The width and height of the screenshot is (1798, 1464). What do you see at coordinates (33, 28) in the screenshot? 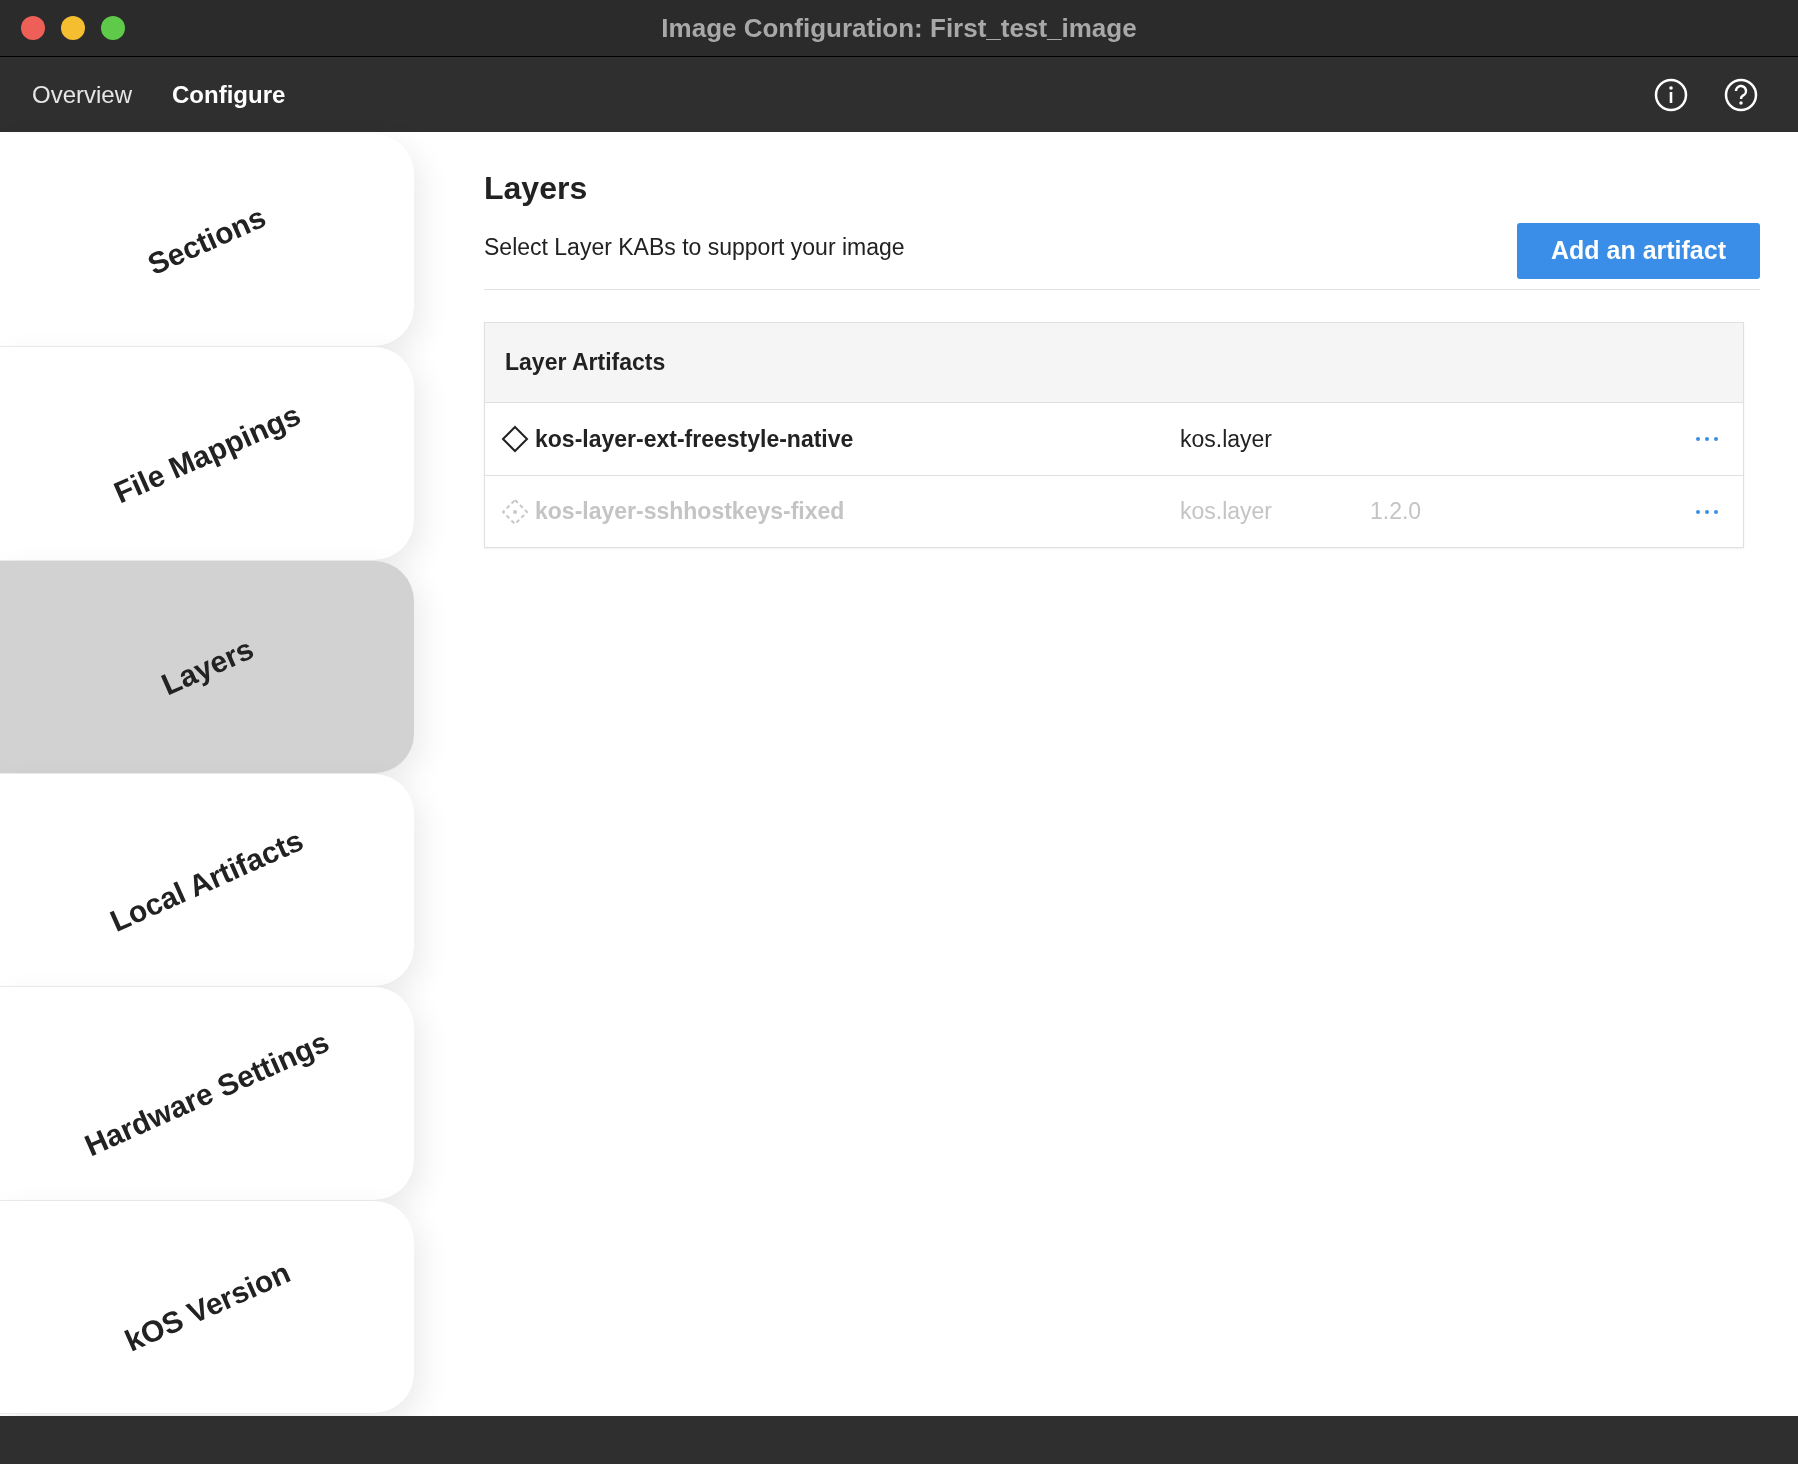
I see `close-window-icon` at bounding box center [33, 28].